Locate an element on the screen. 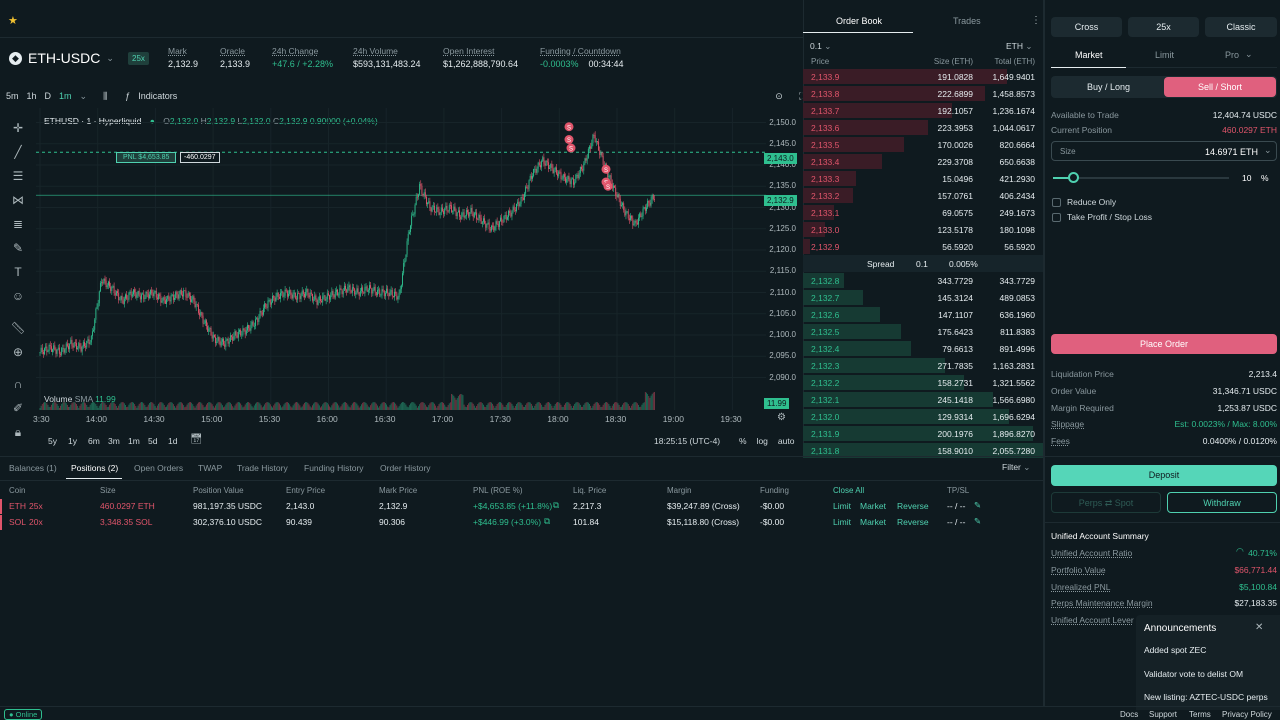  announcement-item: Validator vote to delist OM is located at coordinates (1193, 674).